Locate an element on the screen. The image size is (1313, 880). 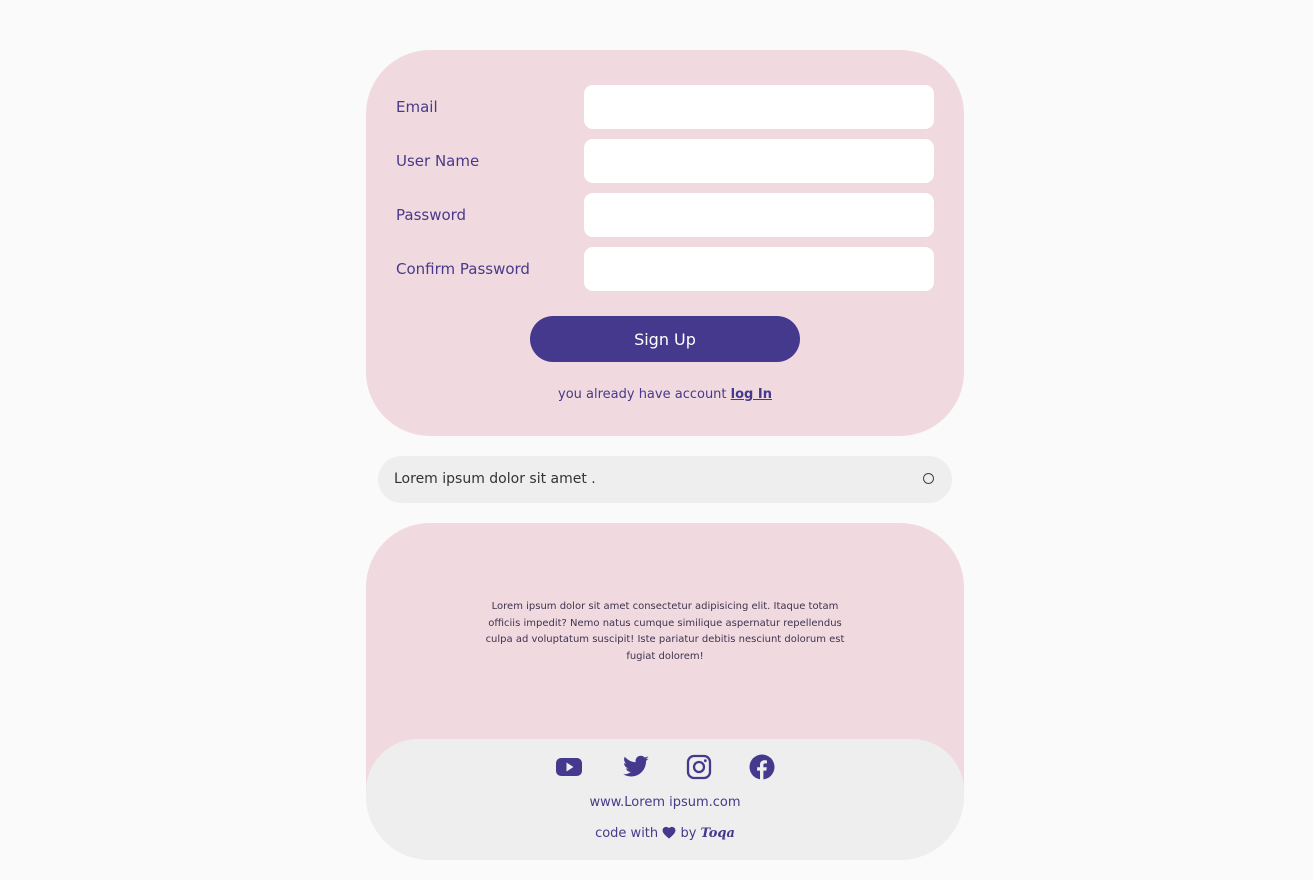
sign-up-button: Sign Up is located at coordinates (665, 339).